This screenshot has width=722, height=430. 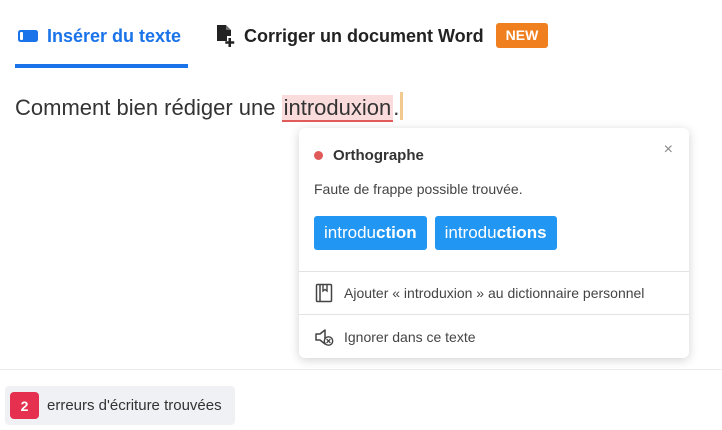 I want to click on error-summary-label: erreurs d'écriture trouvées, so click(x=134, y=405).